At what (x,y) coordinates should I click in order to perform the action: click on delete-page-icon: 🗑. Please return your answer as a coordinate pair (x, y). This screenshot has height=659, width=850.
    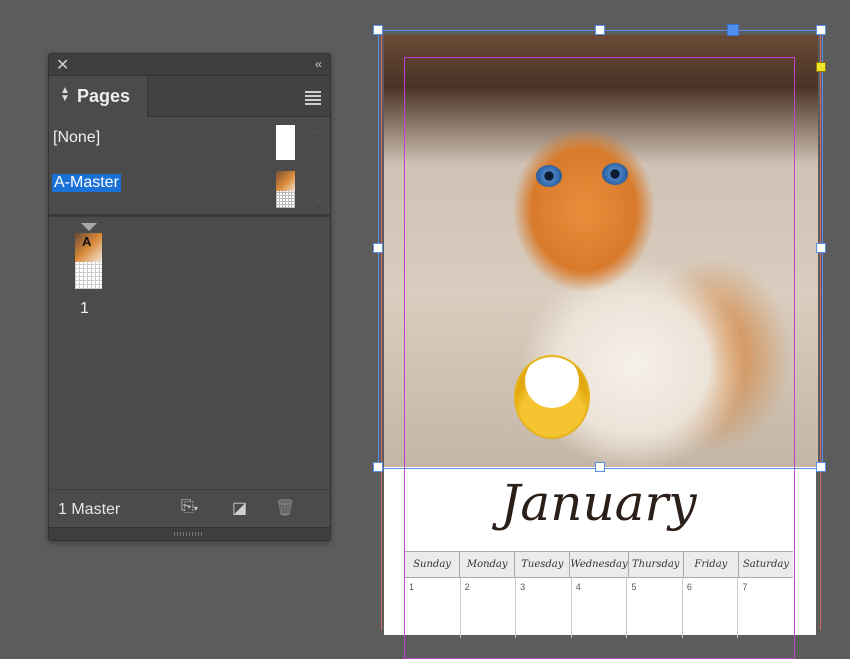
    Looking at the image, I should click on (285, 508).